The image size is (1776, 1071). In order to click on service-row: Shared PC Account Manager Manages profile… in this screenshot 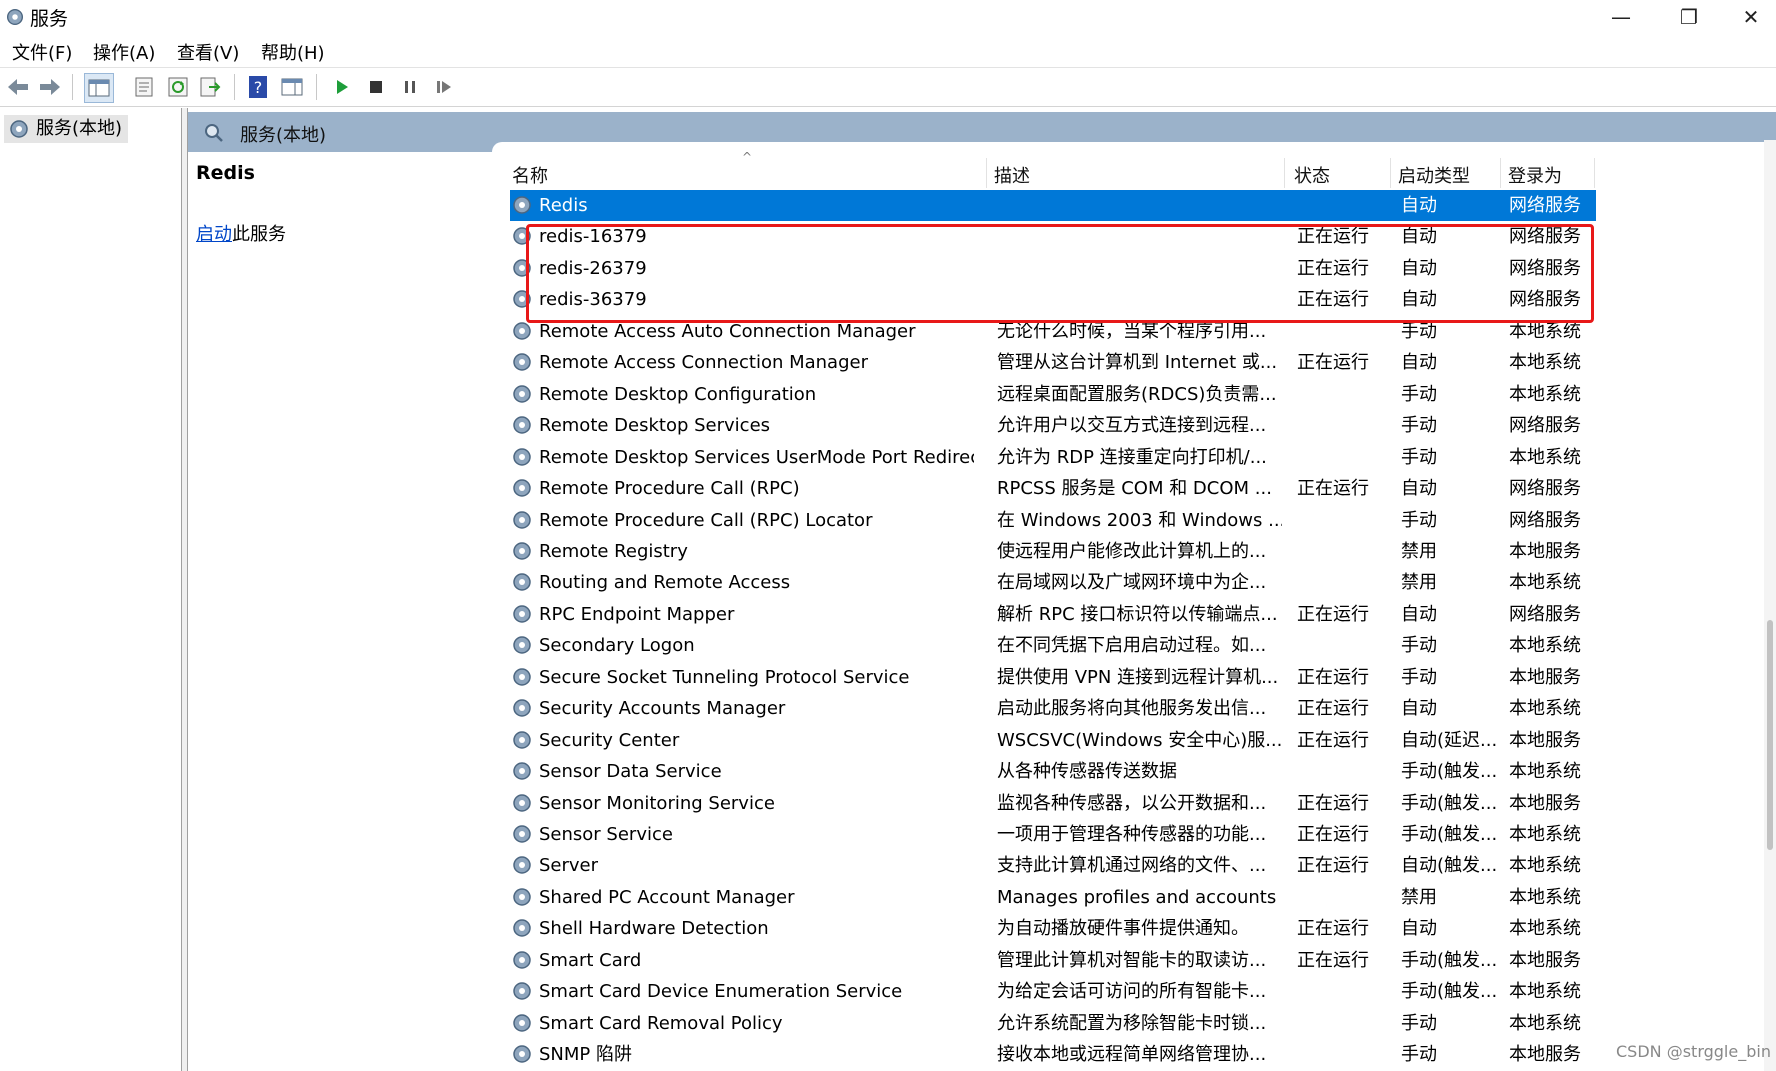, I will do `click(1053, 897)`.